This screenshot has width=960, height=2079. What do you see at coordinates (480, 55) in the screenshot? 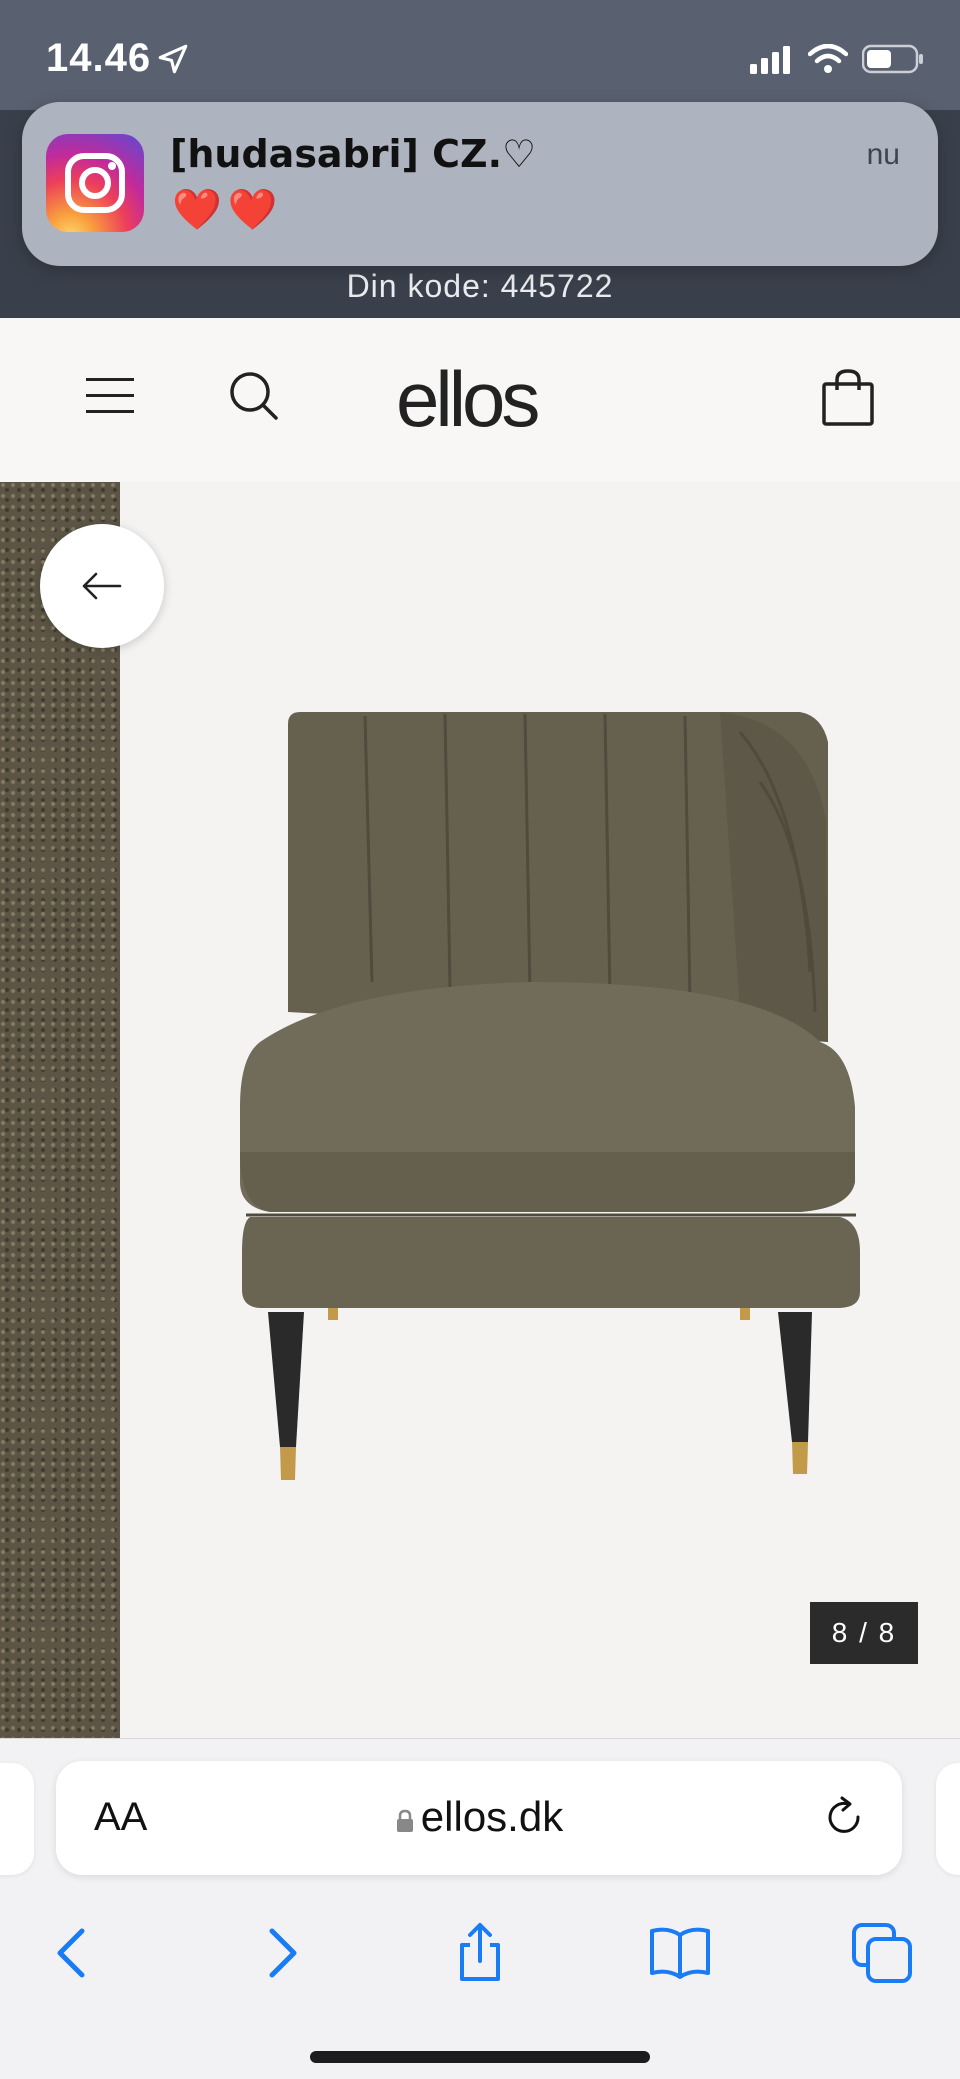
I see `status-bar: 14.46` at bounding box center [480, 55].